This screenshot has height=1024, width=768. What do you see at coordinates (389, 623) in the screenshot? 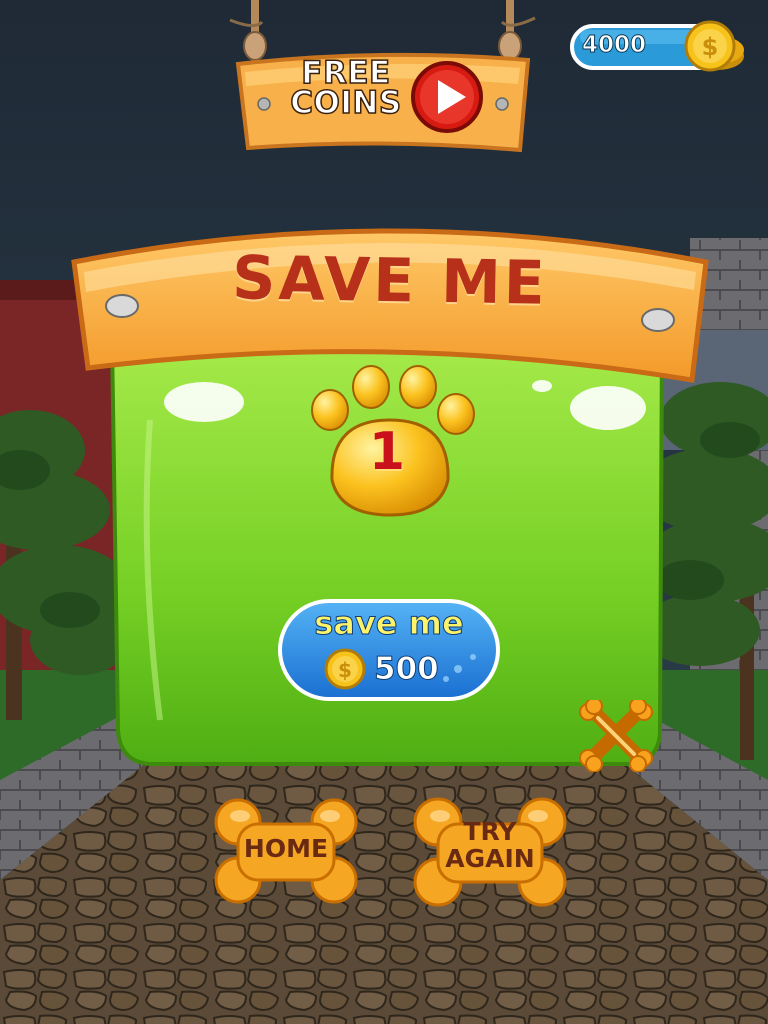
I see `save-me-button-label: save me` at bounding box center [389, 623].